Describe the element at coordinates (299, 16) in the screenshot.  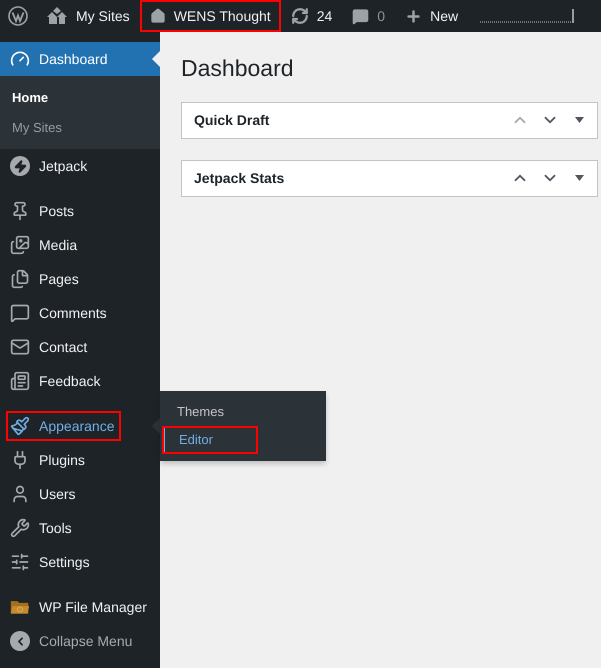
I see `refresh-icon` at that location.